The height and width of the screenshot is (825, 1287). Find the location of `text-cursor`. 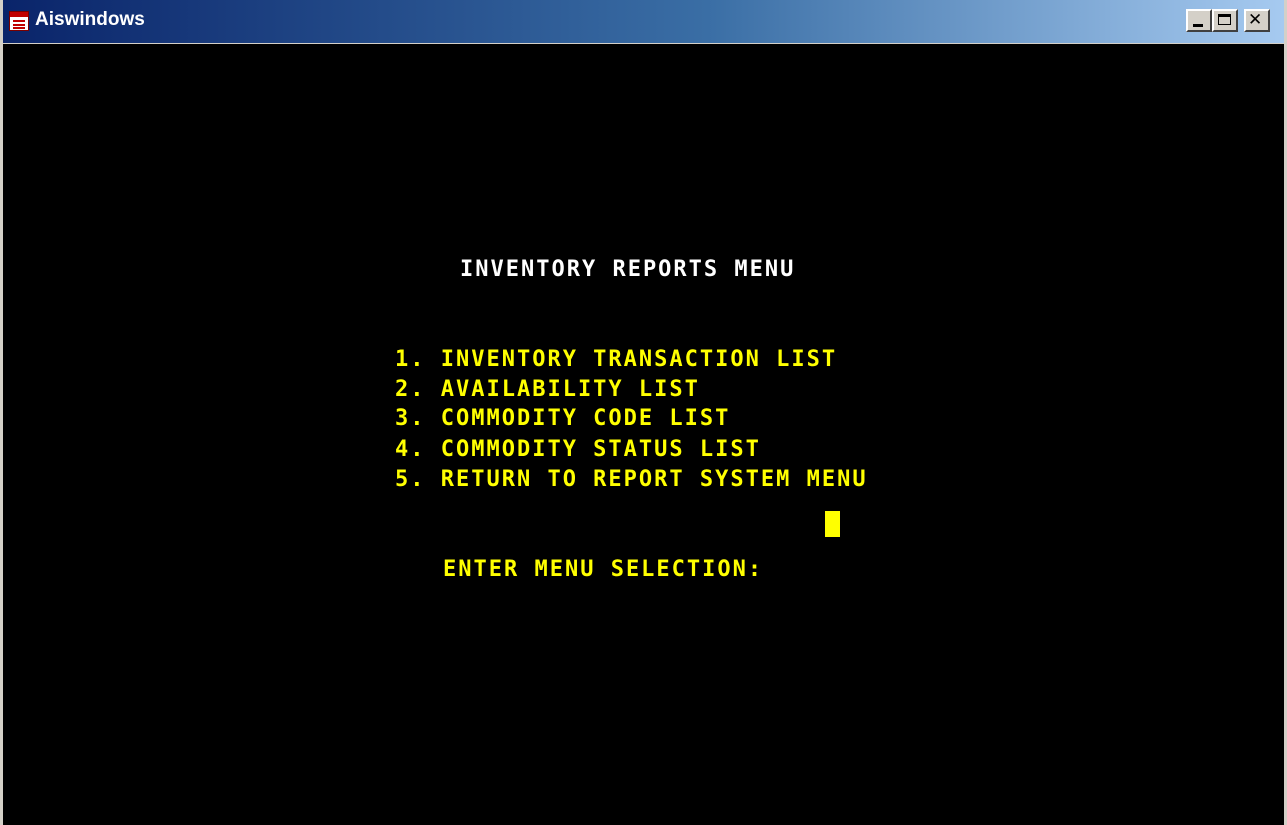

text-cursor is located at coordinates (832, 524).